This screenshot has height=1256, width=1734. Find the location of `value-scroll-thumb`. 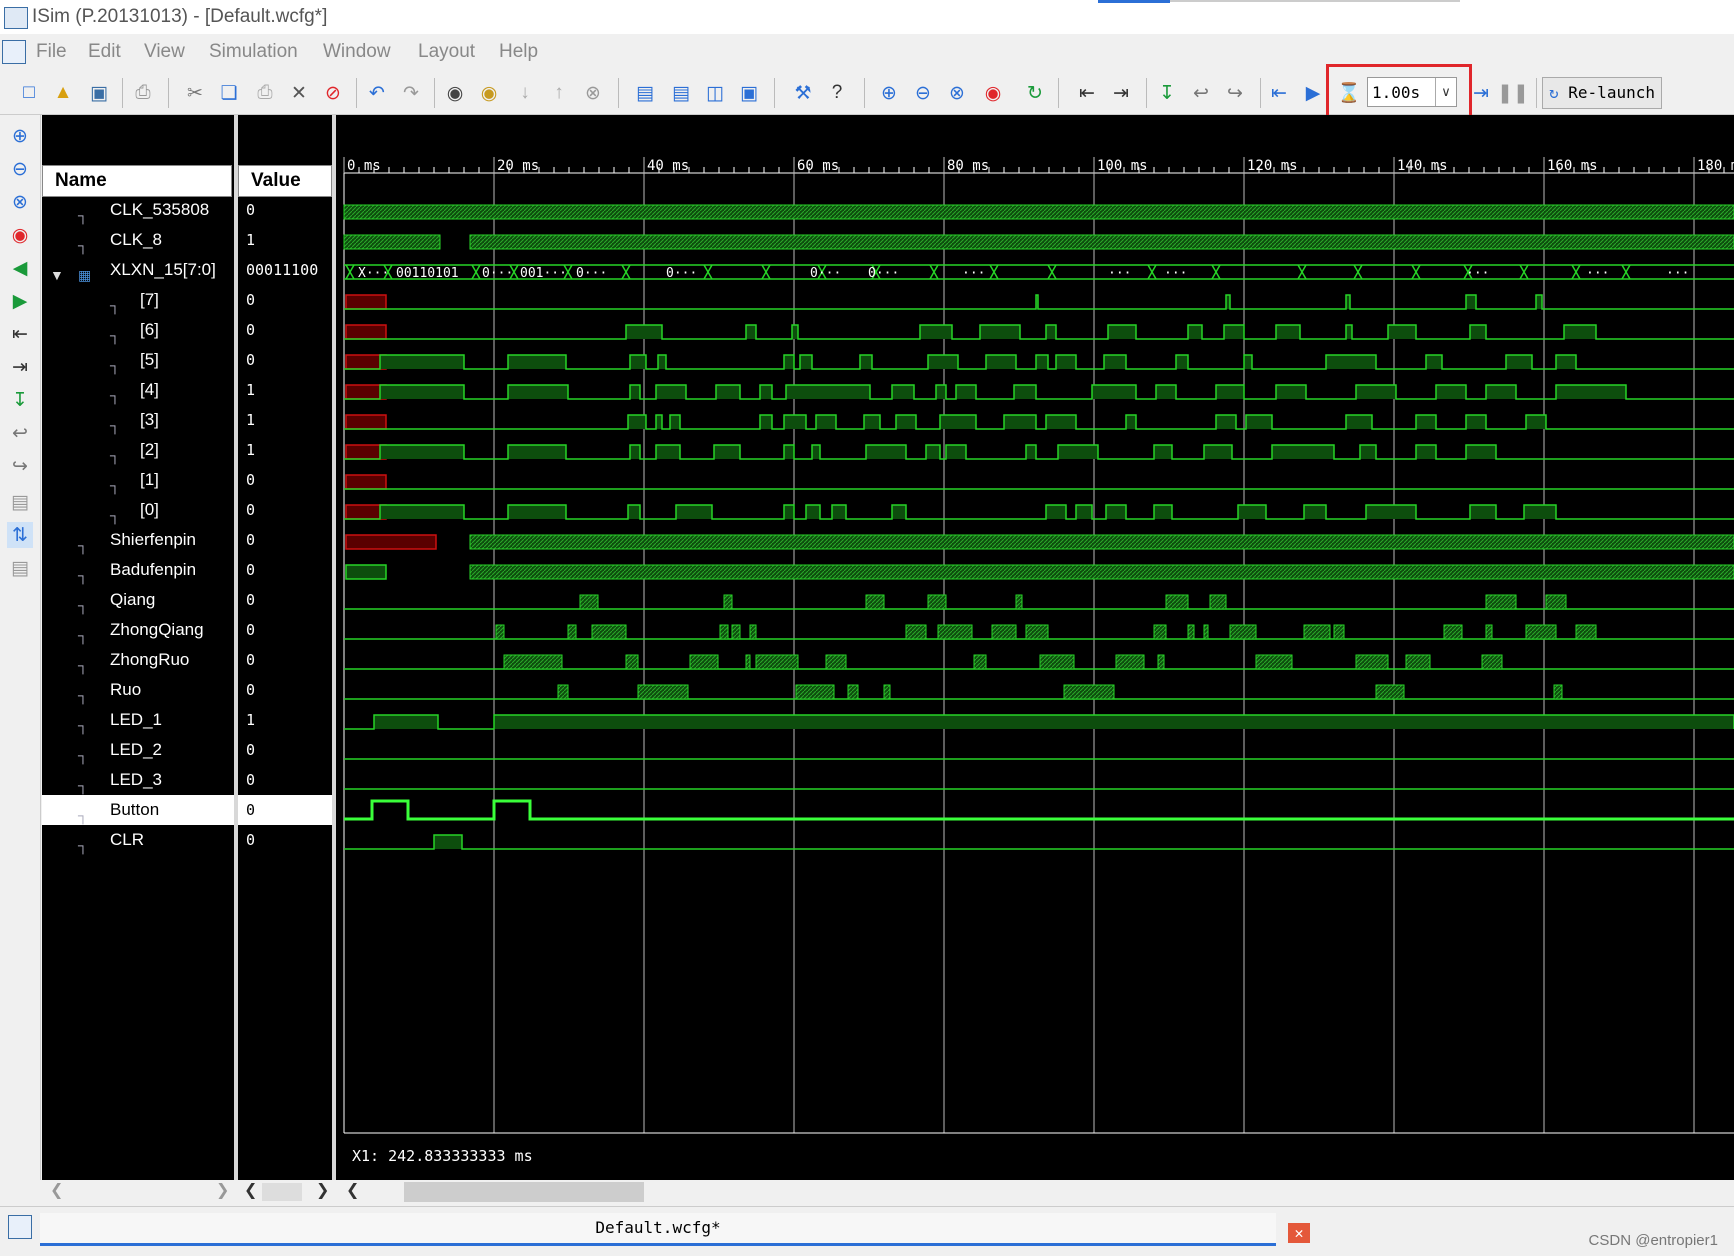

value-scroll-thumb is located at coordinates (282, 1192).